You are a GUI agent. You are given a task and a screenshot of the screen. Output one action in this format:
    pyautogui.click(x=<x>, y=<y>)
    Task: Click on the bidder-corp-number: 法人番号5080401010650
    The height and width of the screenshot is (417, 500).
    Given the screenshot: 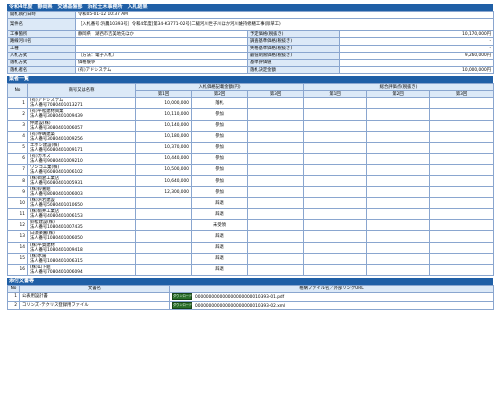 What is the action you would take?
    pyautogui.click(x=56, y=206)
    